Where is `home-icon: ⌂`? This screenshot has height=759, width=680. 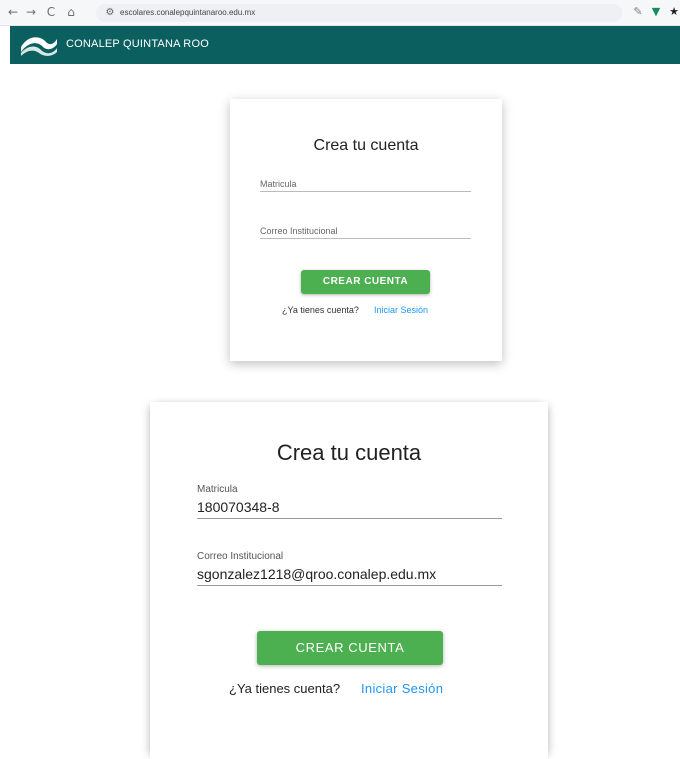
home-icon: ⌂ is located at coordinates (71, 12).